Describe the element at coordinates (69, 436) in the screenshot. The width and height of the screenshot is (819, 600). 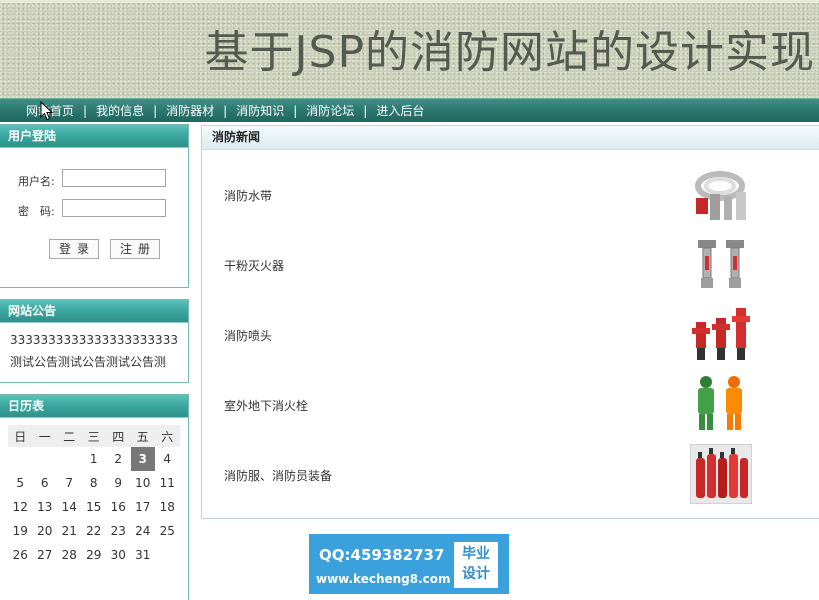
I see `weekday-tue: 二` at that location.